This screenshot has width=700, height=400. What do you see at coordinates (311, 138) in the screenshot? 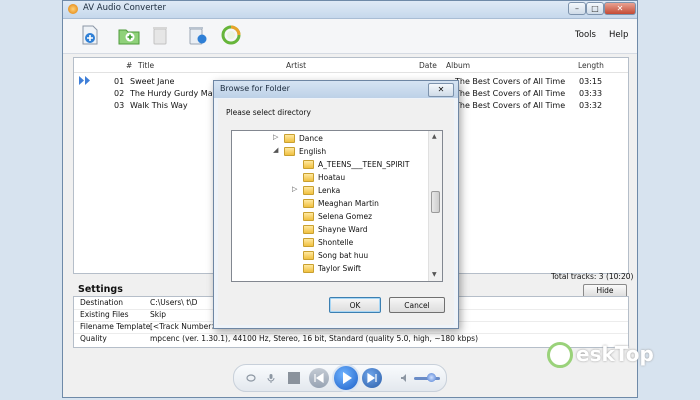
I see `tree-item-label: Dance` at bounding box center [311, 138].